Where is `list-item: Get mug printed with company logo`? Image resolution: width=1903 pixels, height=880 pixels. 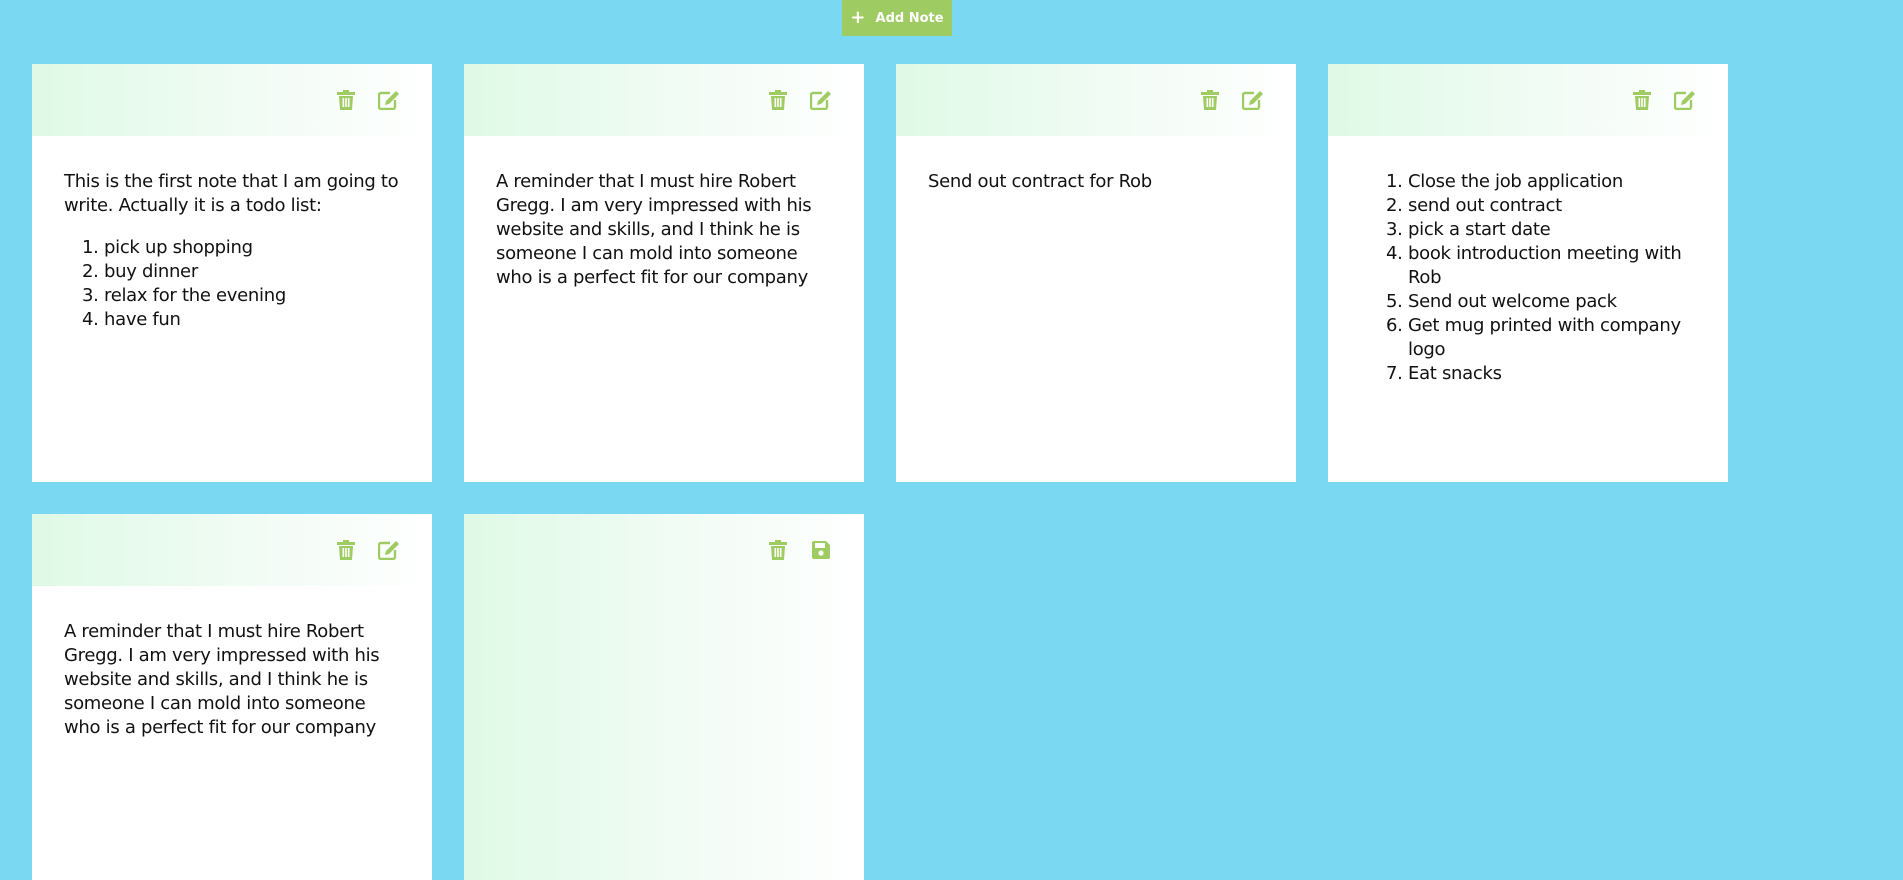
list-item: Get mug printed with company logo is located at coordinates (1552, 338).